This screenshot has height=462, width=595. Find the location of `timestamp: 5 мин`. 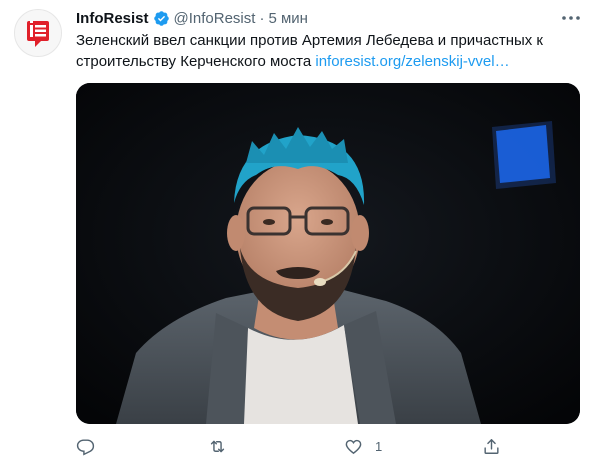

timestamp: 5 мин is located at coordinates (288, 18).